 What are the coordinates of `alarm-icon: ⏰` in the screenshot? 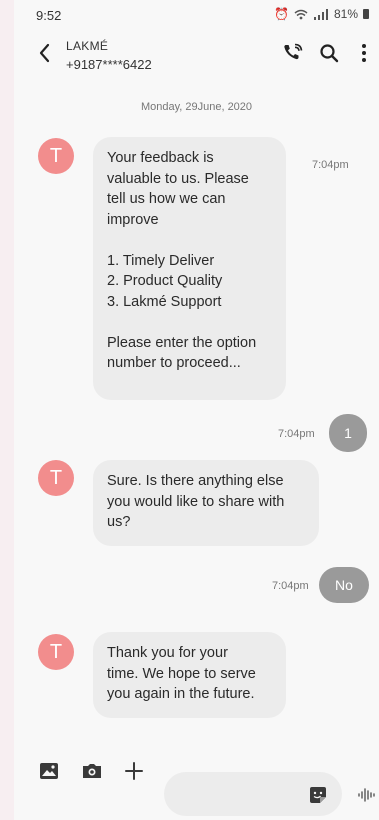 It's located at (281, 14).